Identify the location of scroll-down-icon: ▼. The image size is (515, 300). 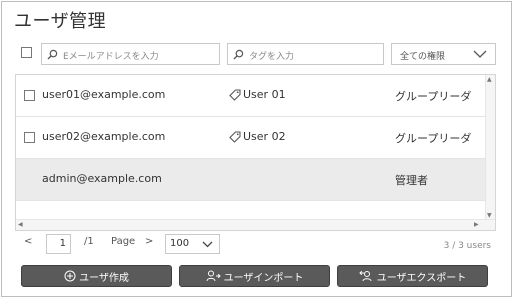
(489, 215).